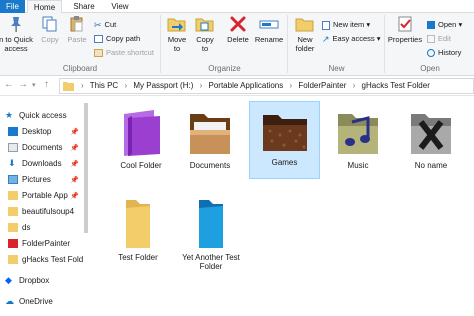 The image size is (474, 316). Describe the element at coordinates (50, 38) in the screenshot. I see `copy-button: Copy` at that location.